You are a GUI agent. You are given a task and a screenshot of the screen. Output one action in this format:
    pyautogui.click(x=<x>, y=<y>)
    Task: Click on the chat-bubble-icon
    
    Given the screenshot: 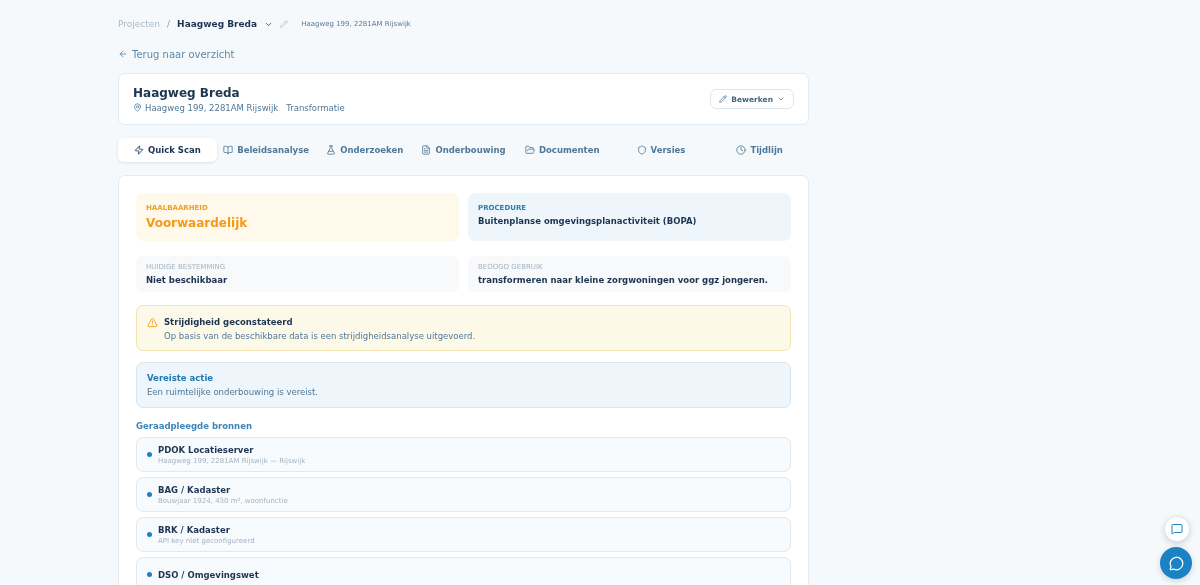 What is the action you would take?
    pyautogui.click(x=1176, y=563)
    